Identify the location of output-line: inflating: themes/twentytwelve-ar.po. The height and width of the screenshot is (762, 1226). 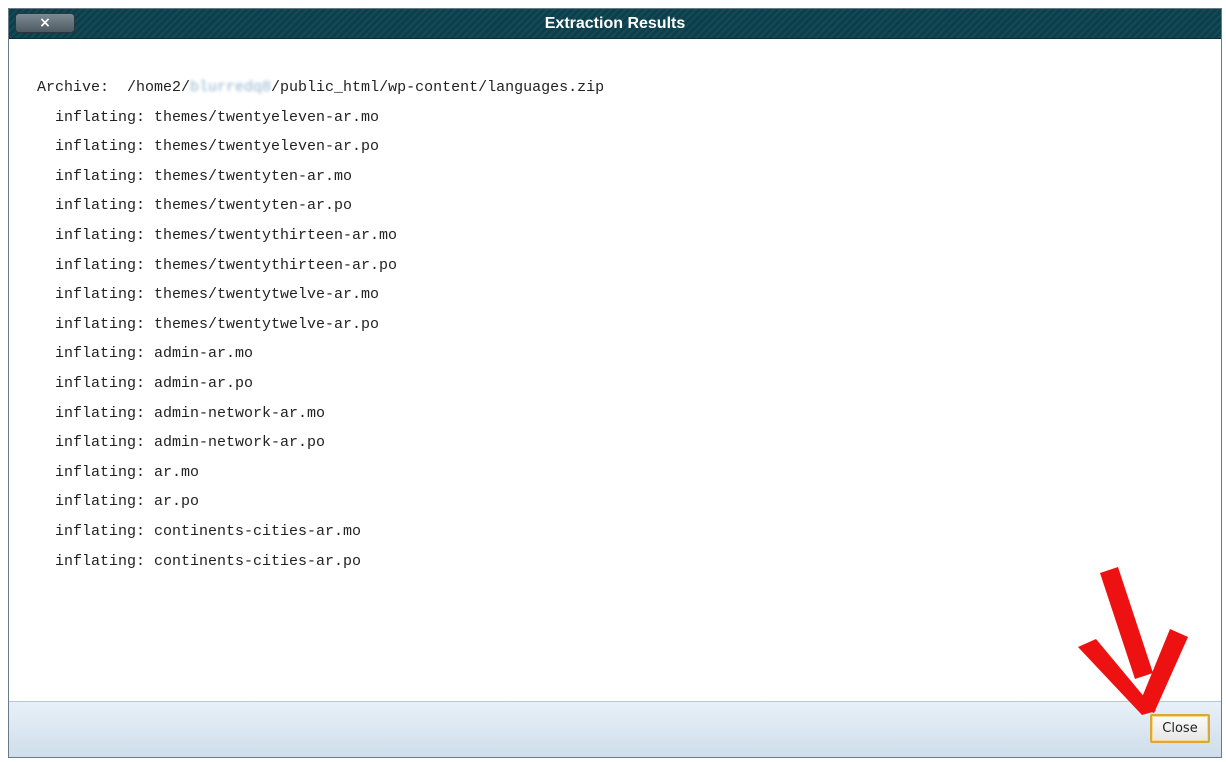
(208, 324).